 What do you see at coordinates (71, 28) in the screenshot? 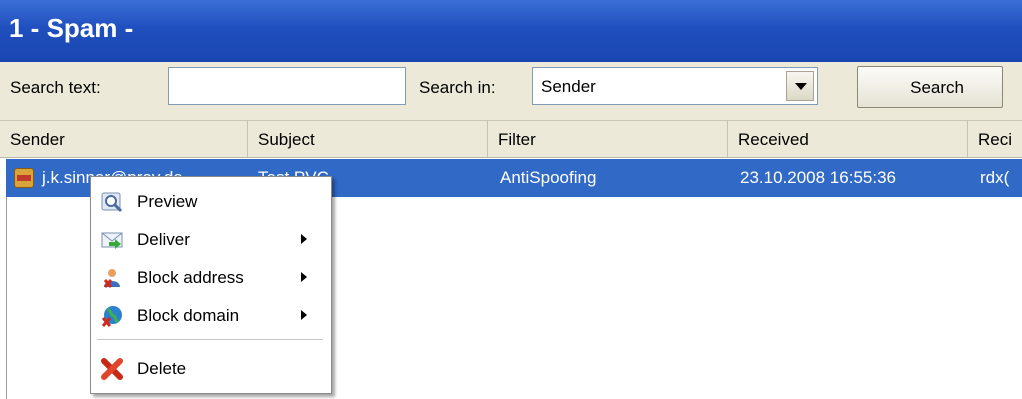
I see `window-title: 1 - Spam -` at bounding box center [71, 28].